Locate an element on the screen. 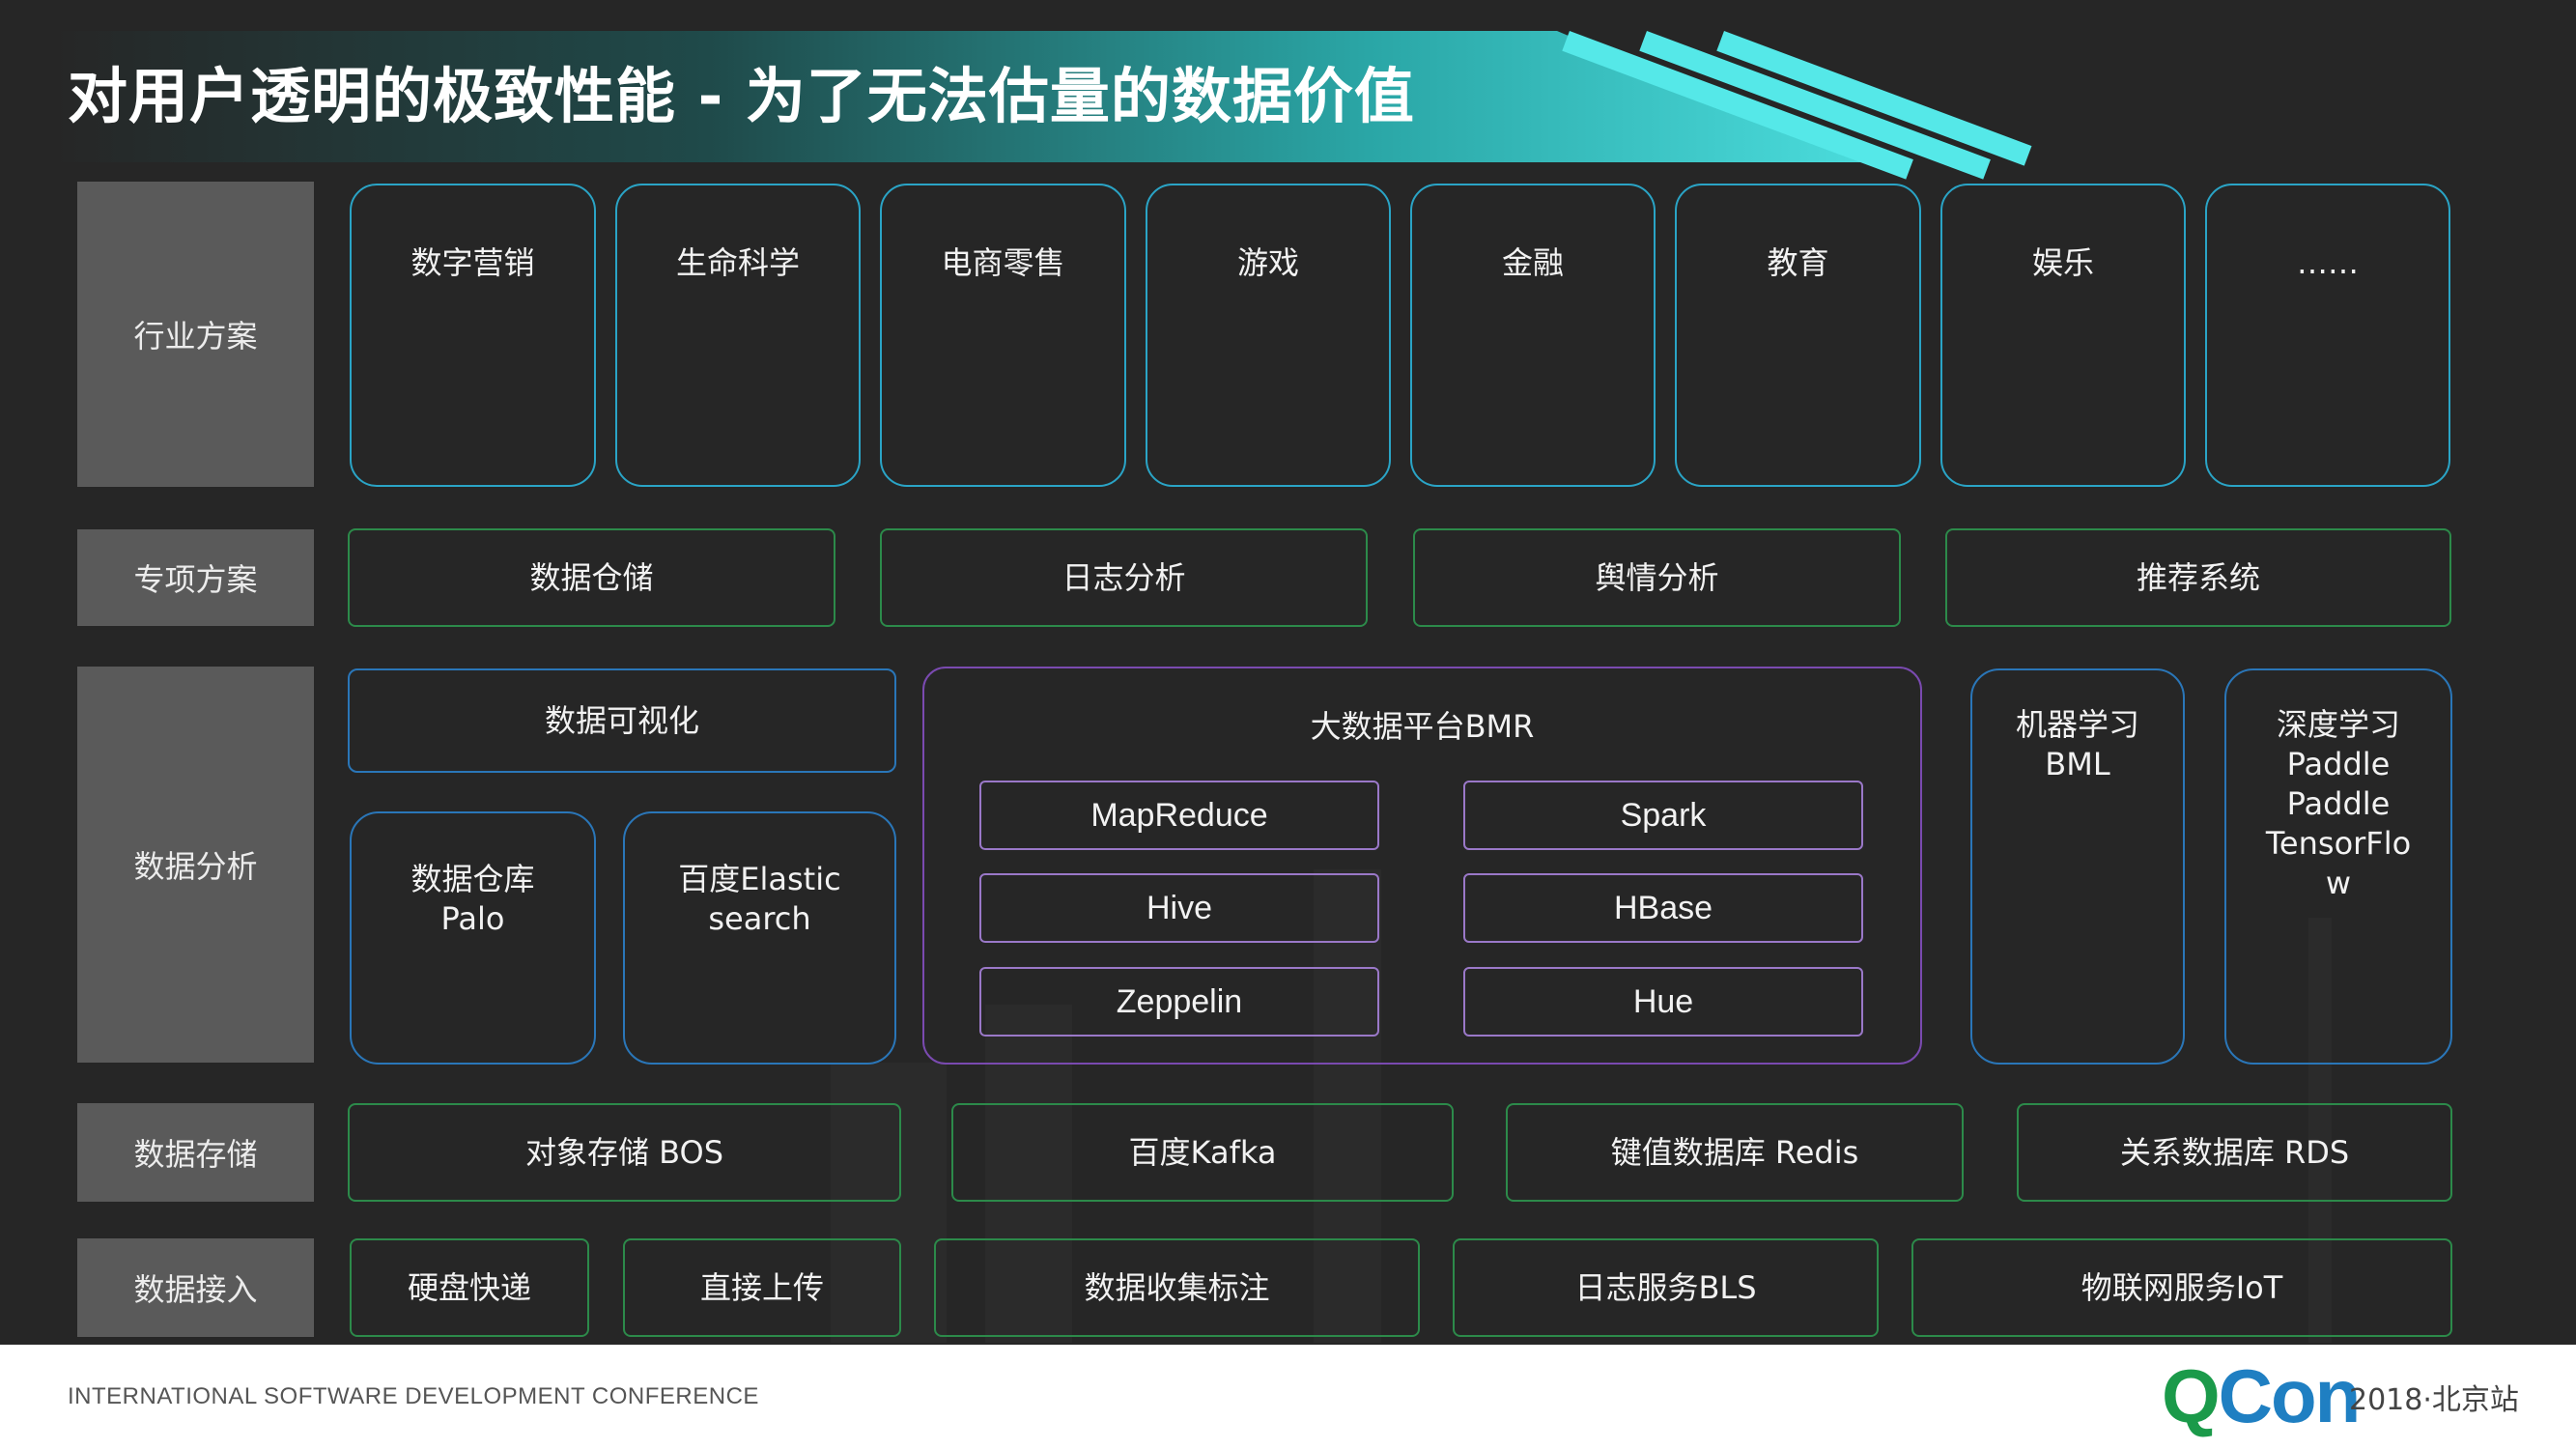 The width and height of the screenshot is (2576, 1449). special-data-warehouse: 数据仓储 is located at coordinates (591, 577).